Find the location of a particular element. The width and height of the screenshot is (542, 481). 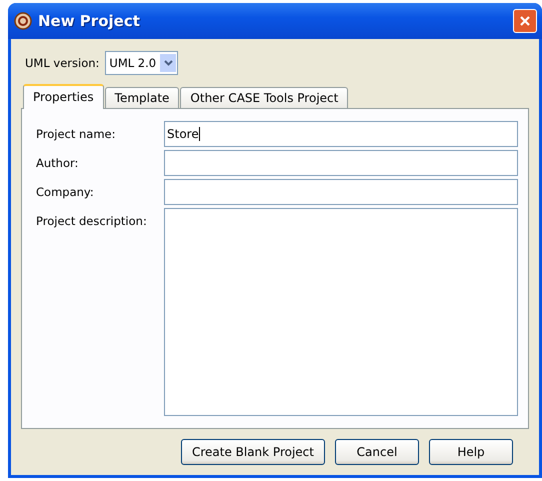

dialog-button: Help is located at coordinates (471, 452).